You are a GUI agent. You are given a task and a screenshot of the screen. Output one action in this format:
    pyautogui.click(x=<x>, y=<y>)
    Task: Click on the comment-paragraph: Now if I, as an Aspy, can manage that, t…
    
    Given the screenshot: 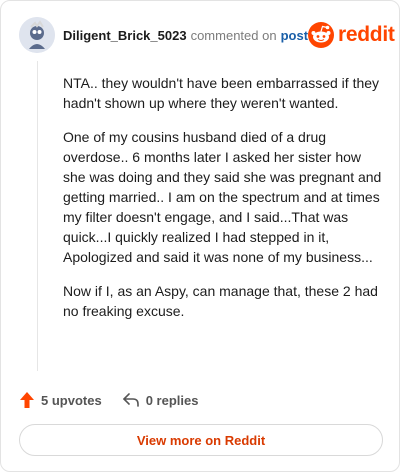 What is the action you would take?
    pyautogui.click(x=220, y=301)
    